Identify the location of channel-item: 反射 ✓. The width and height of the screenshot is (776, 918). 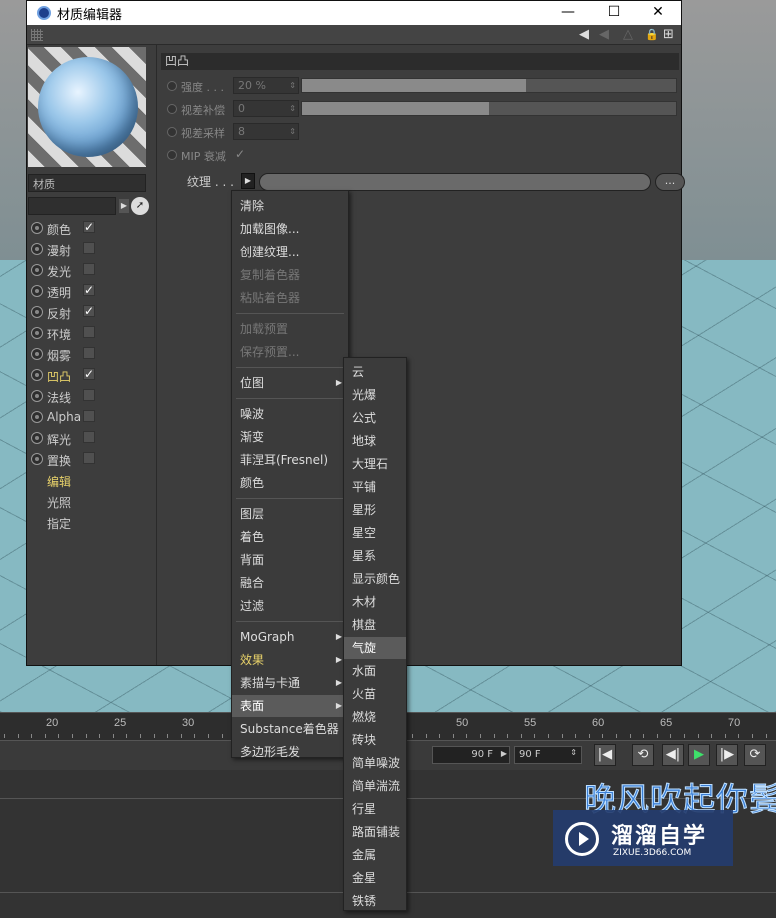
(91, 312).